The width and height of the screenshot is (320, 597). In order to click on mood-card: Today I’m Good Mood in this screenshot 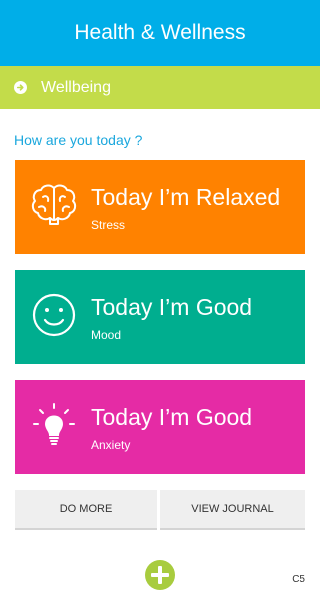, I will do `click(160, 317)`.